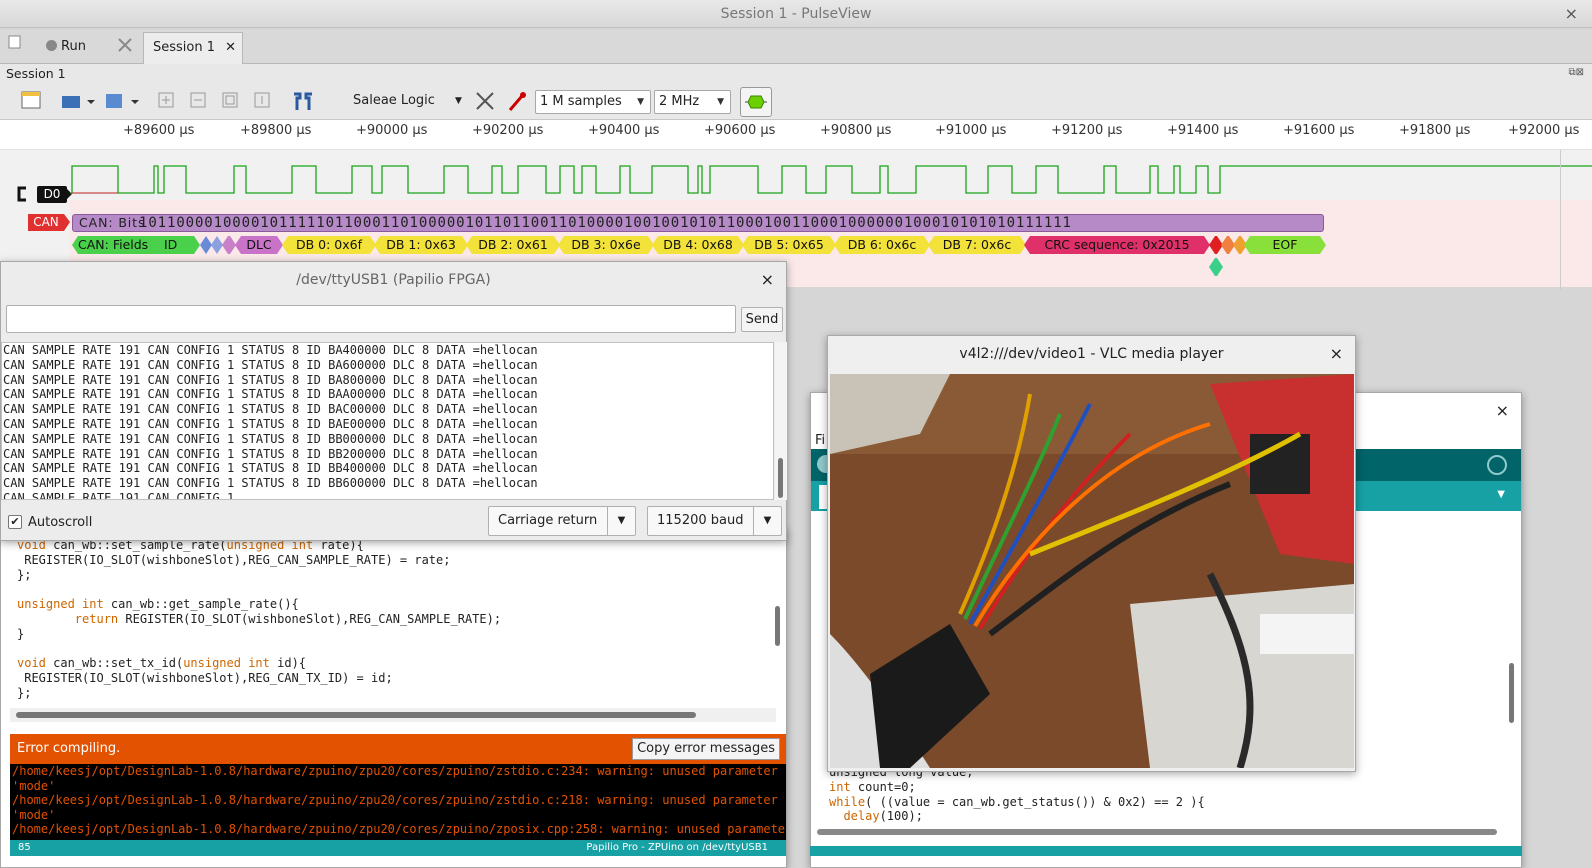 The height and width of the screenshot is (868, 1592). What do you see at coordinates (119, 495) in the screenshot?
I see `serial-line: CAN SAMPLE RATE 191 CAN CONFIG 1` at bounding box center [119, 495].